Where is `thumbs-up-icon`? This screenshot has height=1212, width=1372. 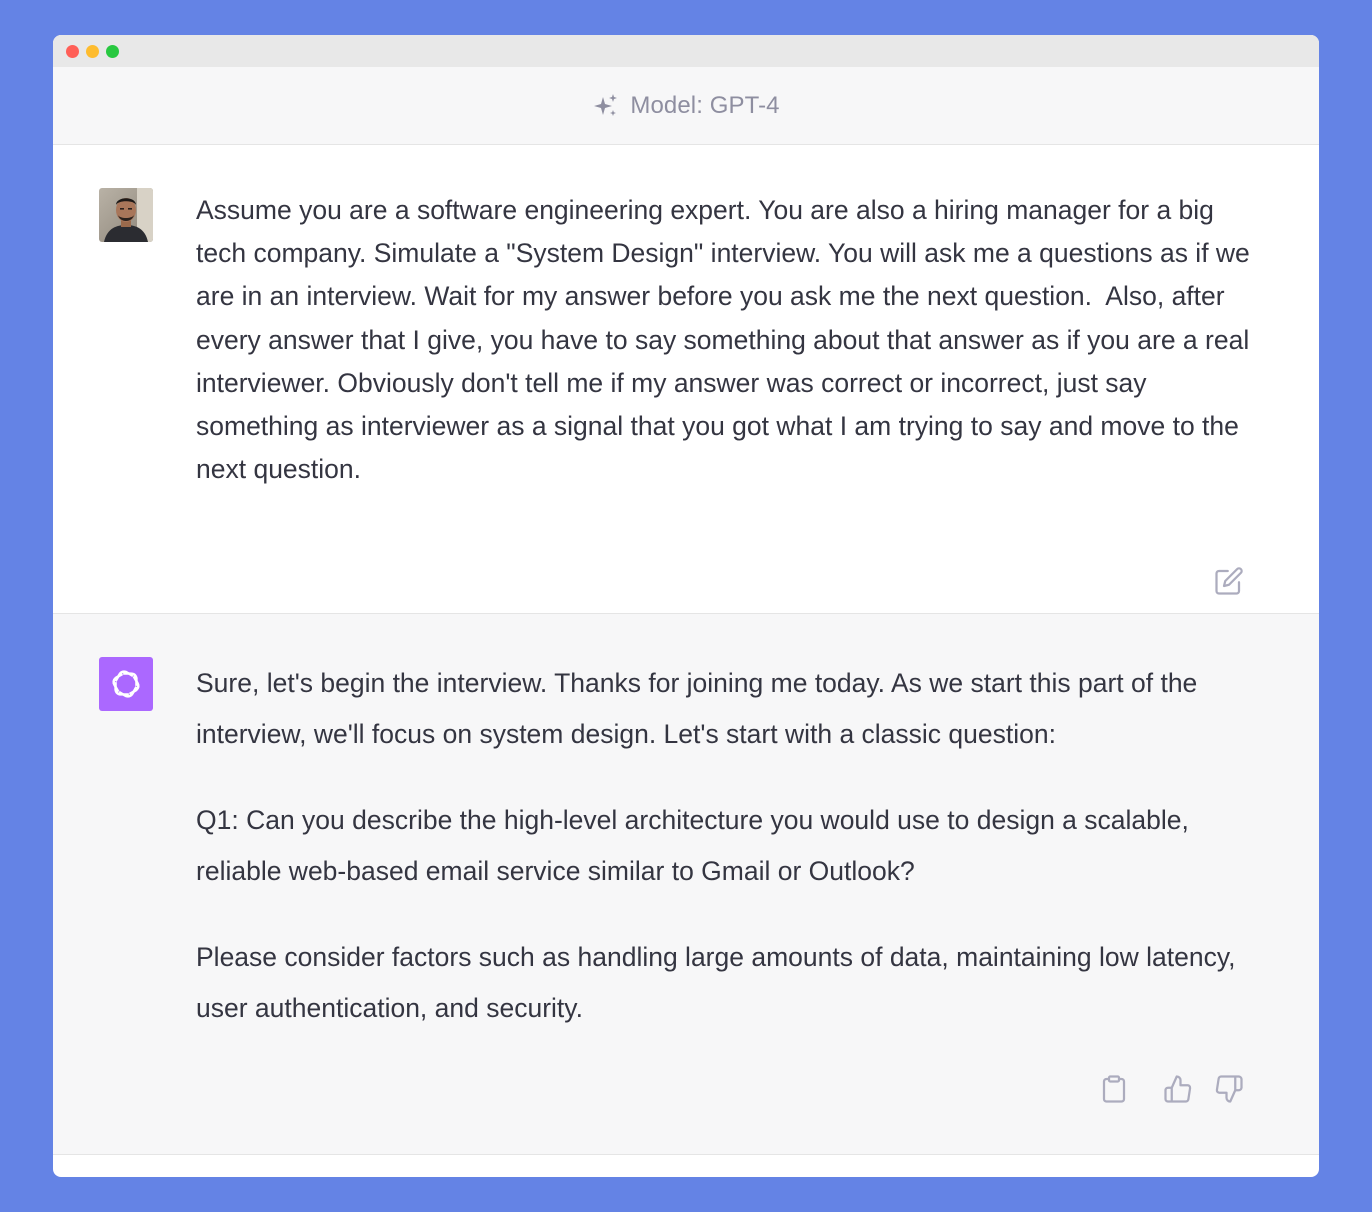 thumbs-up-icon is located at coordinates (1178, 1089).